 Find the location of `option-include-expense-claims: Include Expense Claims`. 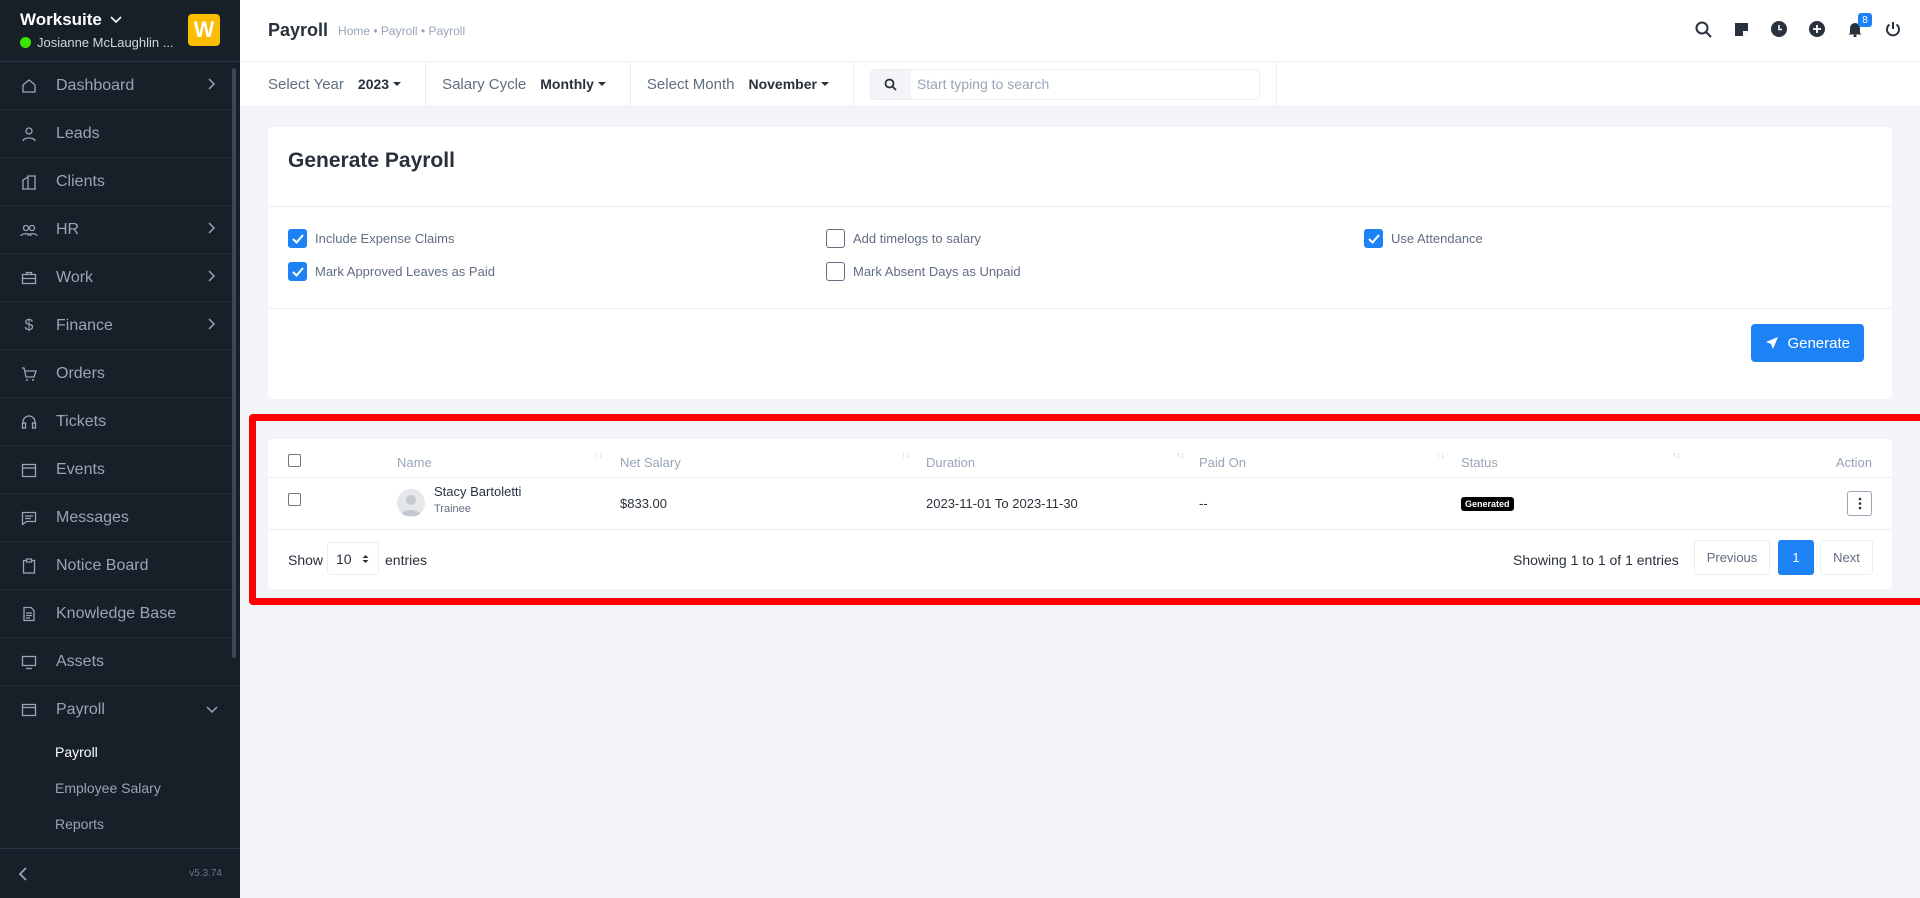

option-include-expense-claims: Include Expense Claims is located at coordinates (371, 238).